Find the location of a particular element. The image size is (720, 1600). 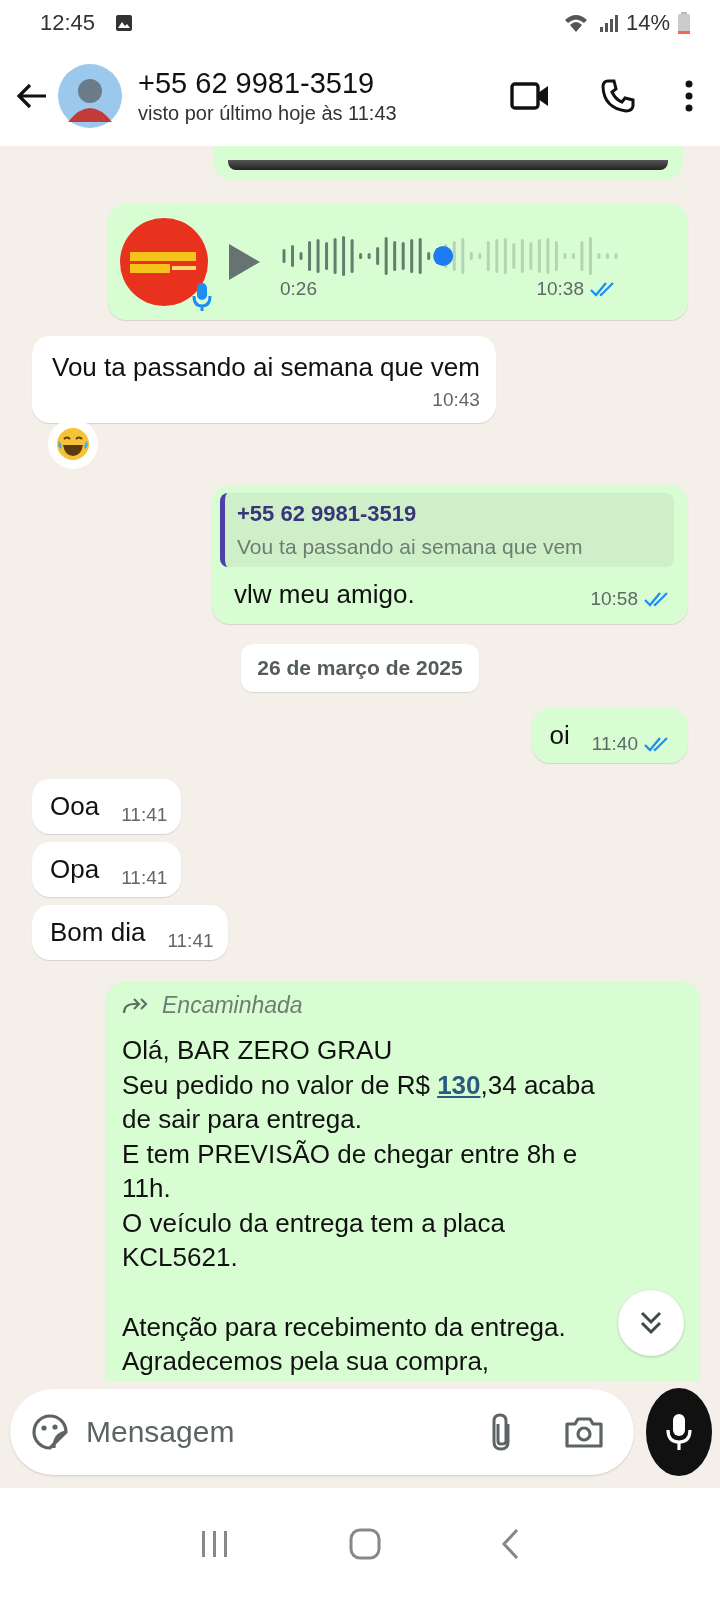

message-input: Mensagem is located at coordinates (322, 1432).